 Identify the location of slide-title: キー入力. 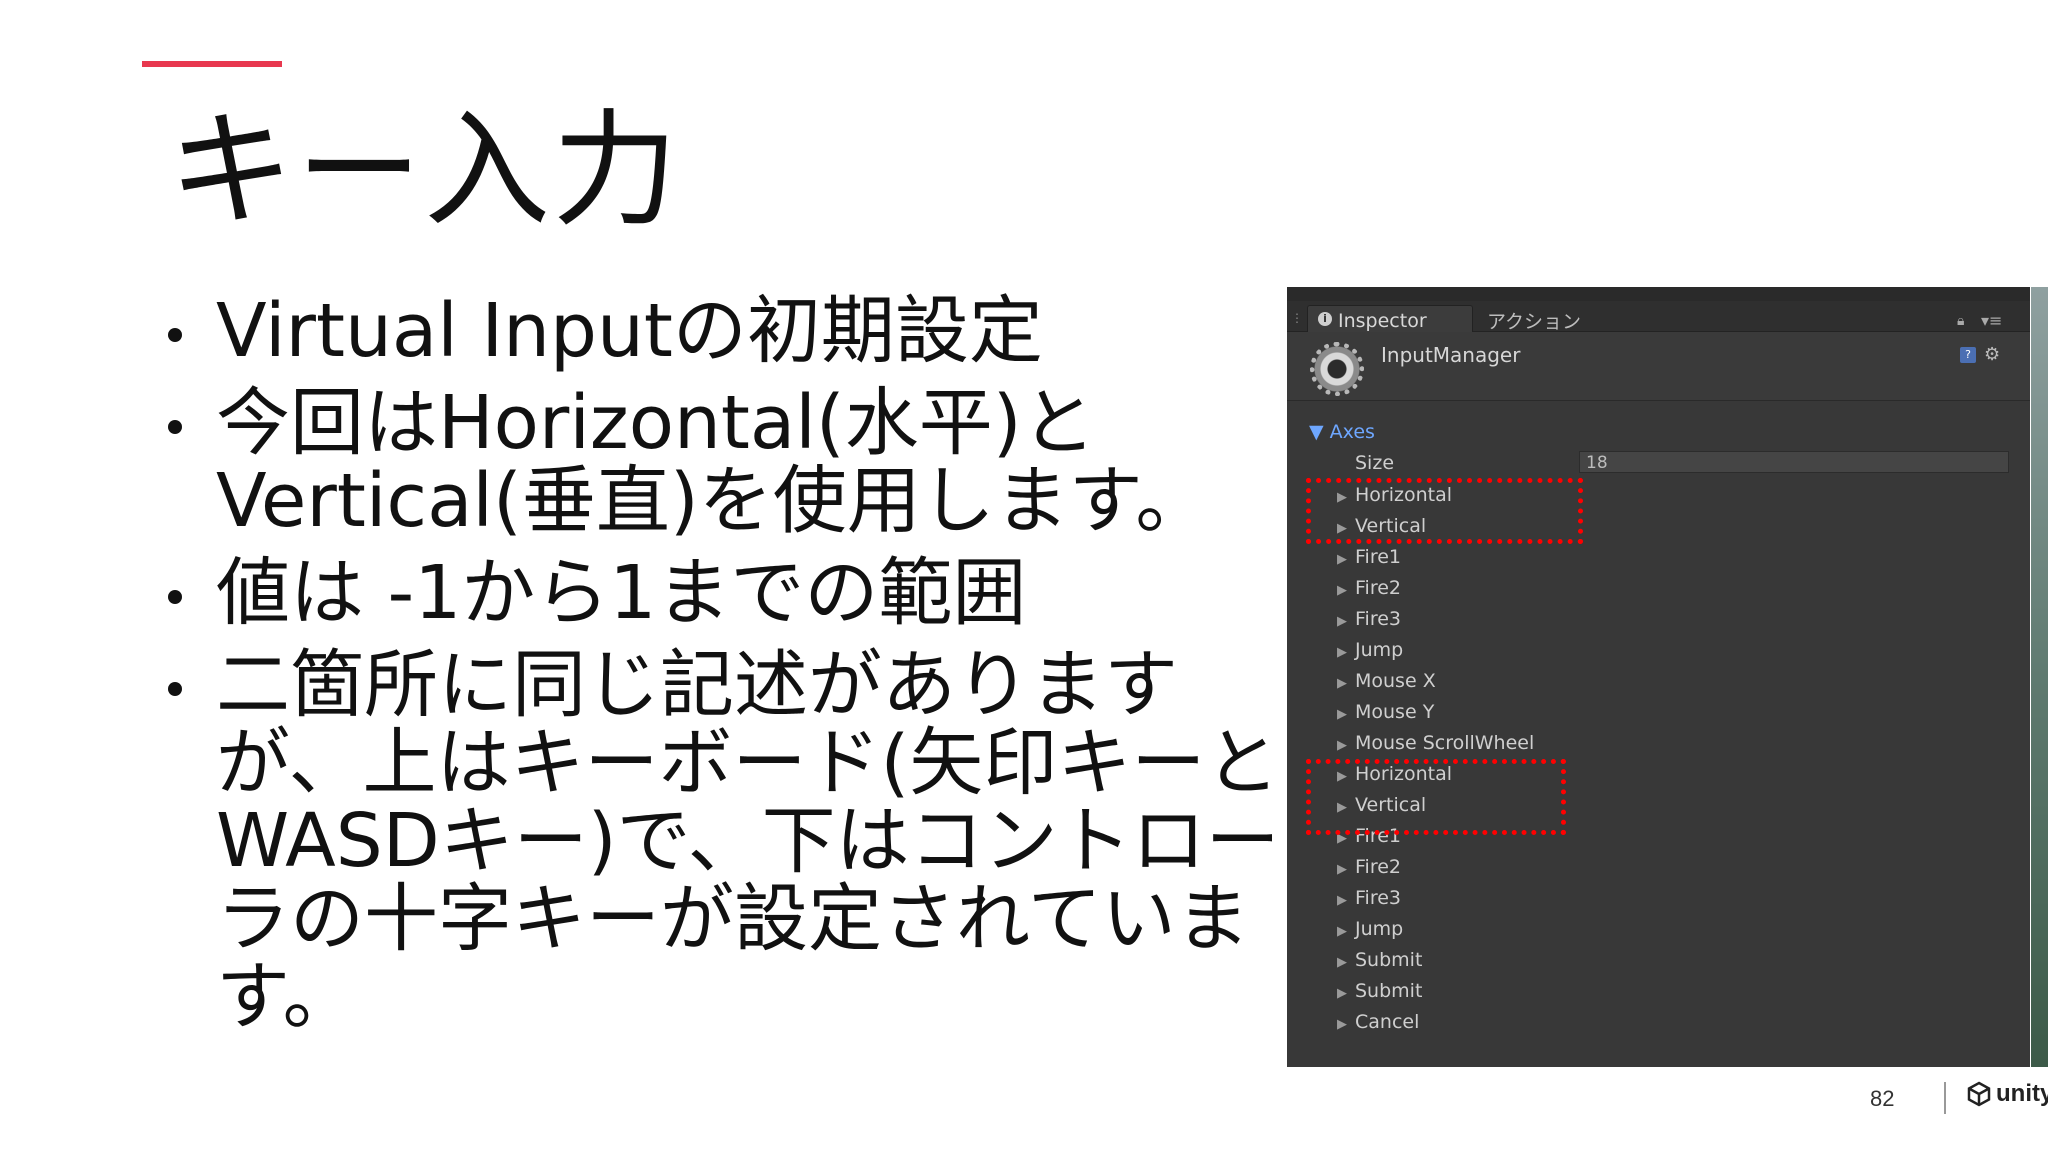
(424, 170).